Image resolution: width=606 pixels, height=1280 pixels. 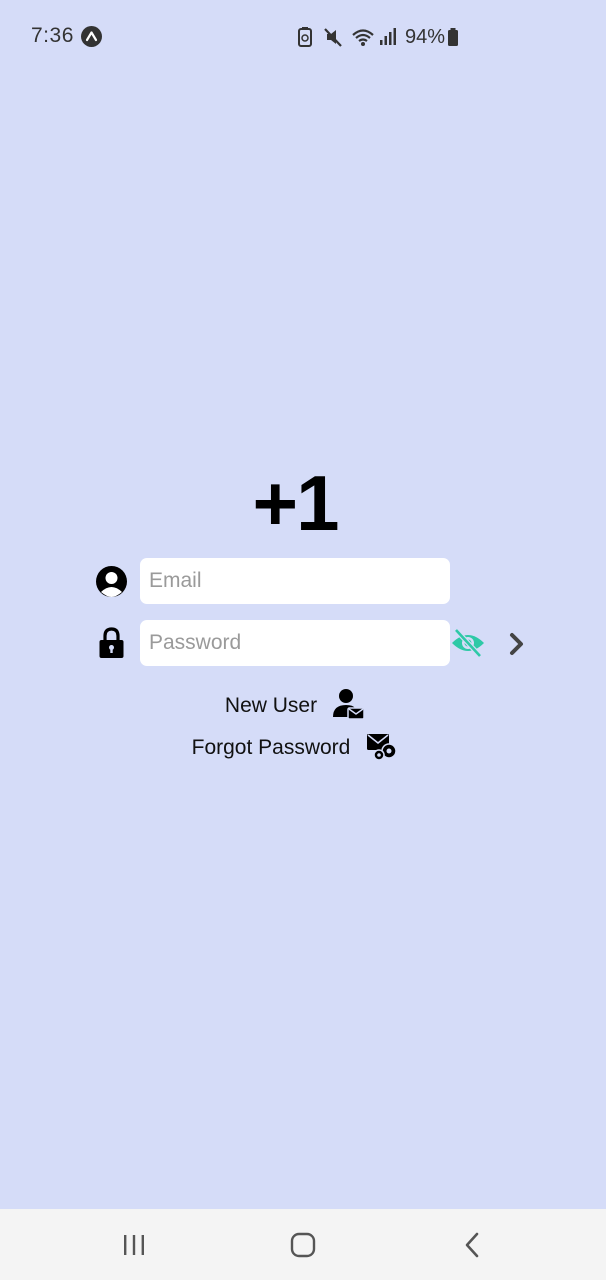 I want to click on mute-icon, so click(x=333, y=37).